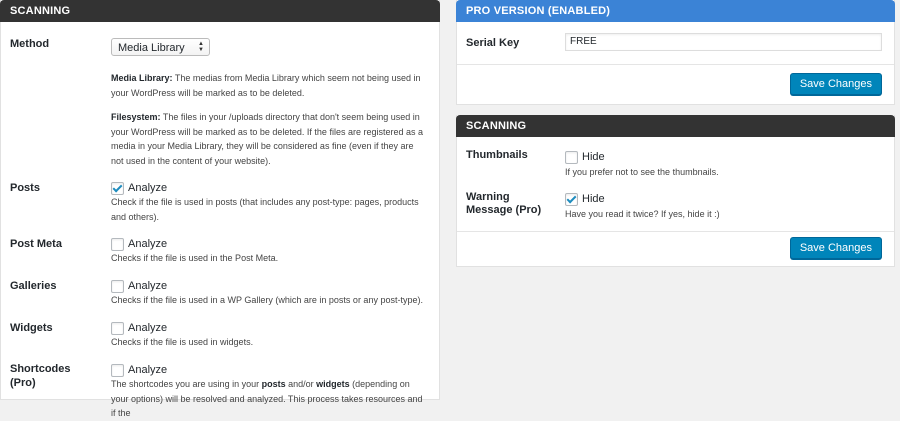 The width and height of the screenshot is (900, 421). Describe the element at coordinates (268, 188) in the screenshot. I see `posts-checkbox-row: Analyze` at that location.